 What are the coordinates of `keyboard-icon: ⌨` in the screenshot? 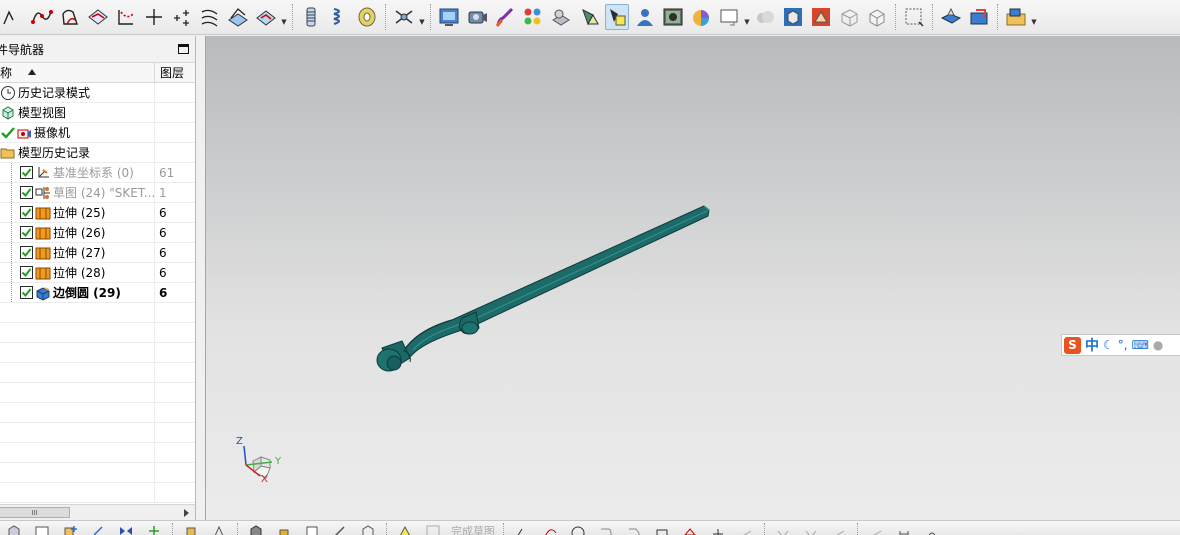 It's located at (1140, 345).